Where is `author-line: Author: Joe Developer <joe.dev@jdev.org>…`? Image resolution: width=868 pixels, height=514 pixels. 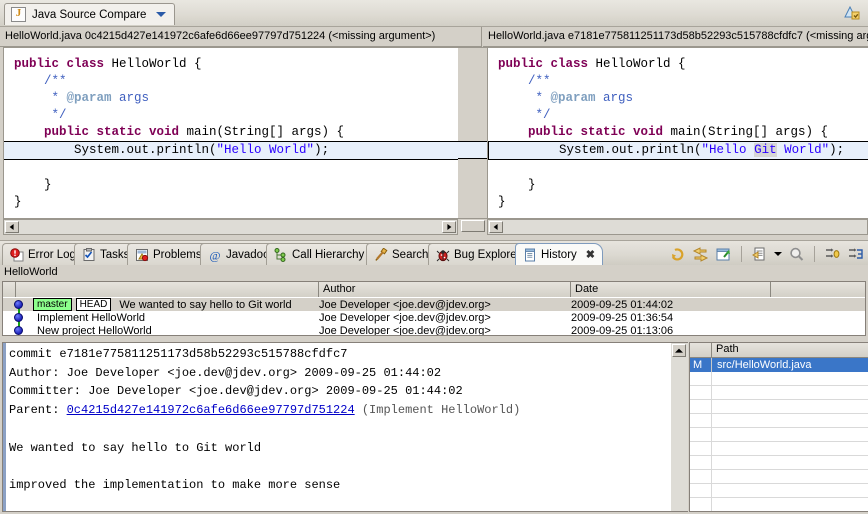
author-line: Author: Joe Developer <joe.dev@jdev.org>… is located at coordinates (225, 372).